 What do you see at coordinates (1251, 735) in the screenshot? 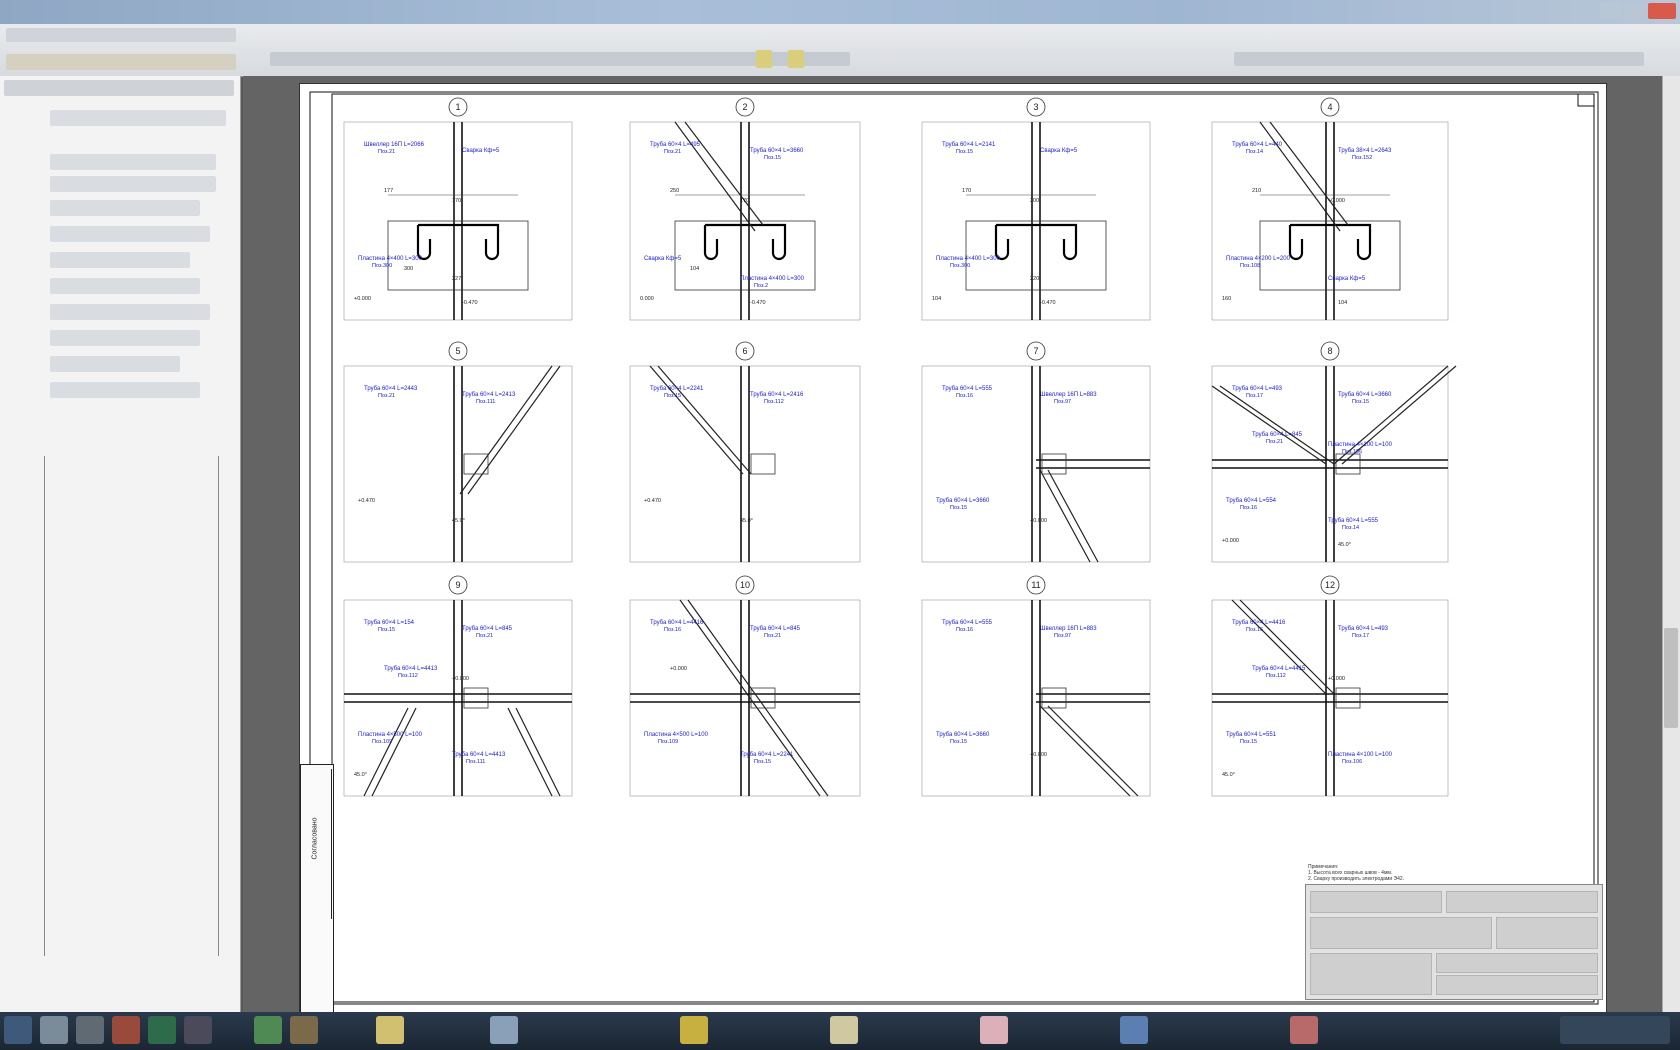
I see `detail-label: Труба 60×4 L=551` at bounding box center [1251, 735].